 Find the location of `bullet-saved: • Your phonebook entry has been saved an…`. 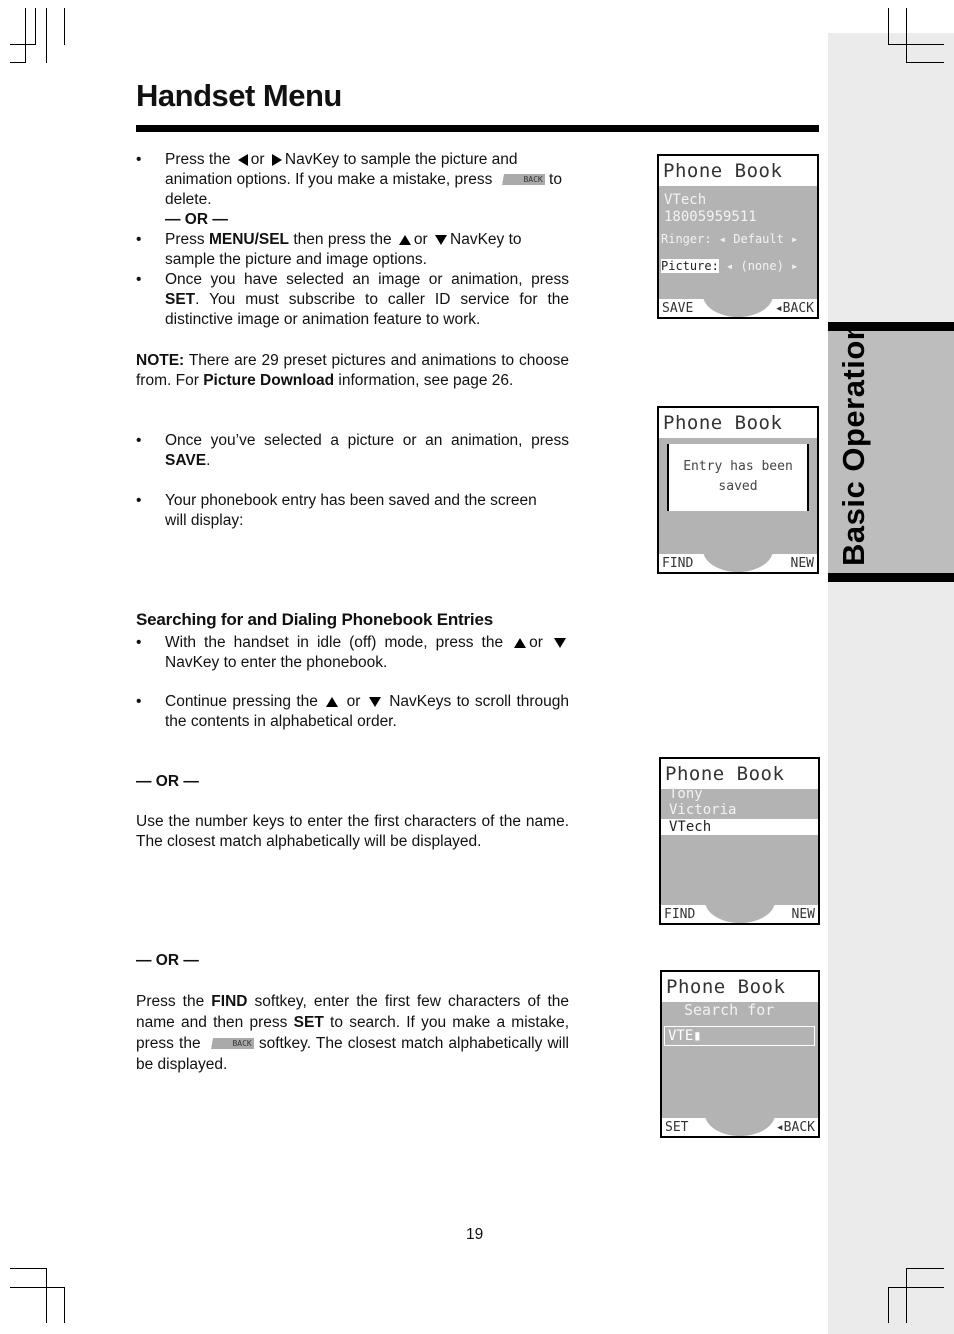

bullet-saved: • Your phonebook entry has been saved an… is located at coordinates (336, 510).